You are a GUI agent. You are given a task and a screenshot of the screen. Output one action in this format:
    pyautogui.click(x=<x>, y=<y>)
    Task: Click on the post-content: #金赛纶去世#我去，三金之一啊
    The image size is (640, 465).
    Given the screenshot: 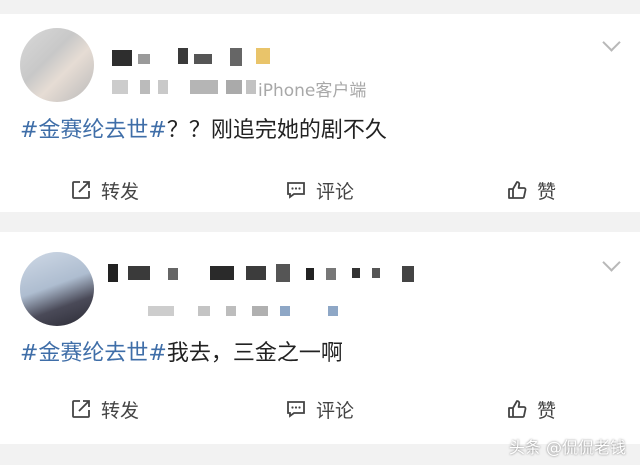 What is the action you would take?
    pyautogui.click(x=181, y=351)
    